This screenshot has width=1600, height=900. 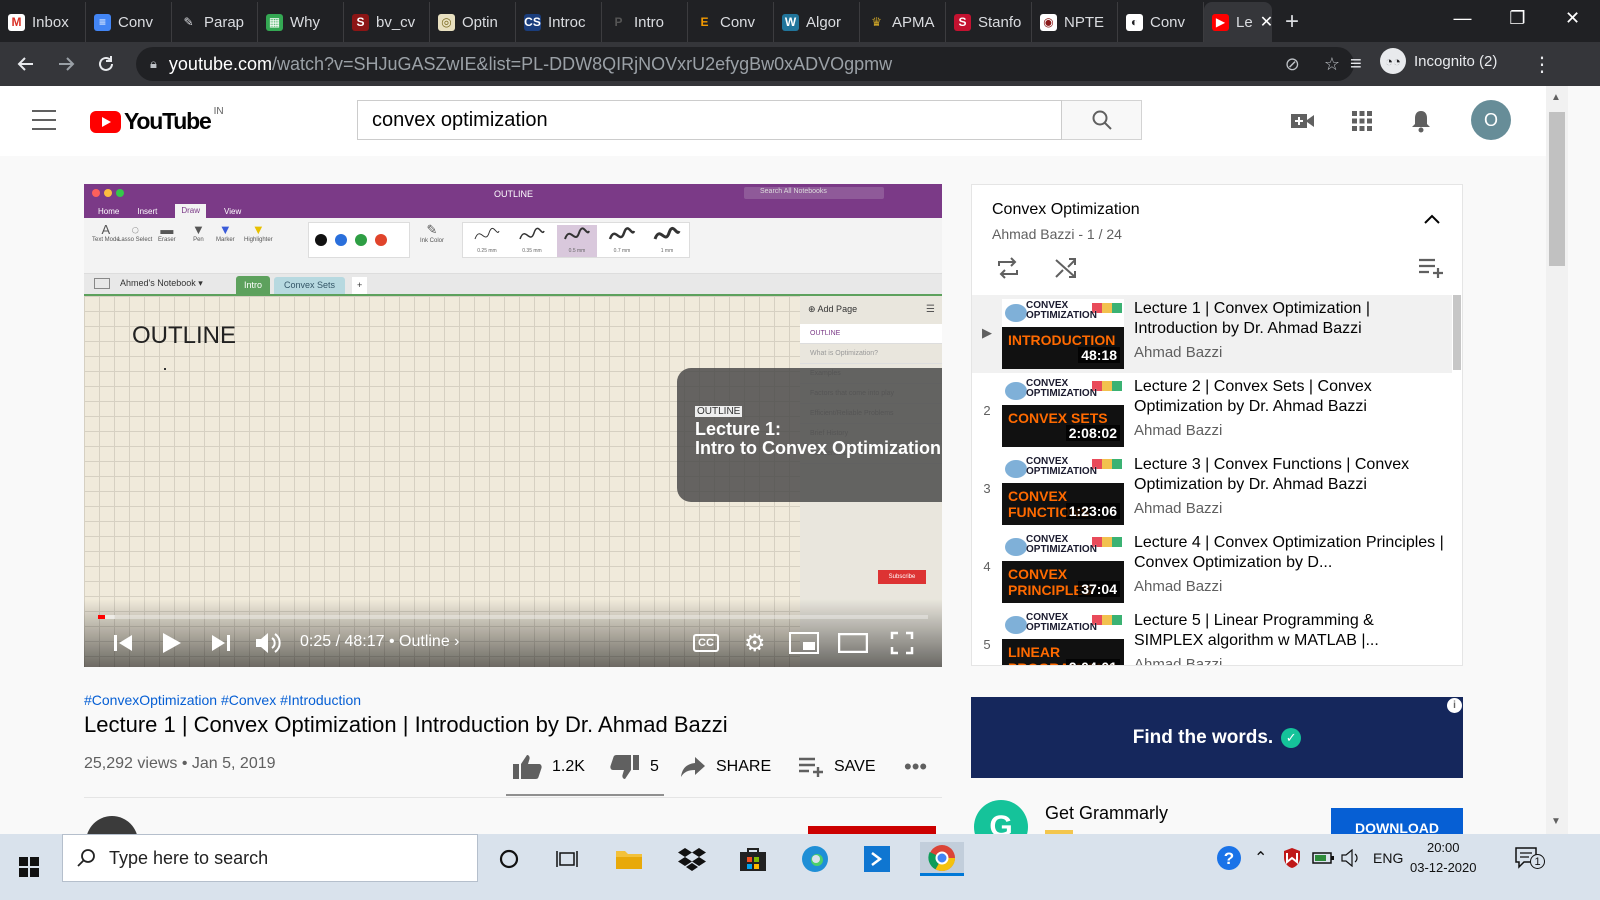 I want to click on chapter-name: Outline, so click(x=424, y=641).